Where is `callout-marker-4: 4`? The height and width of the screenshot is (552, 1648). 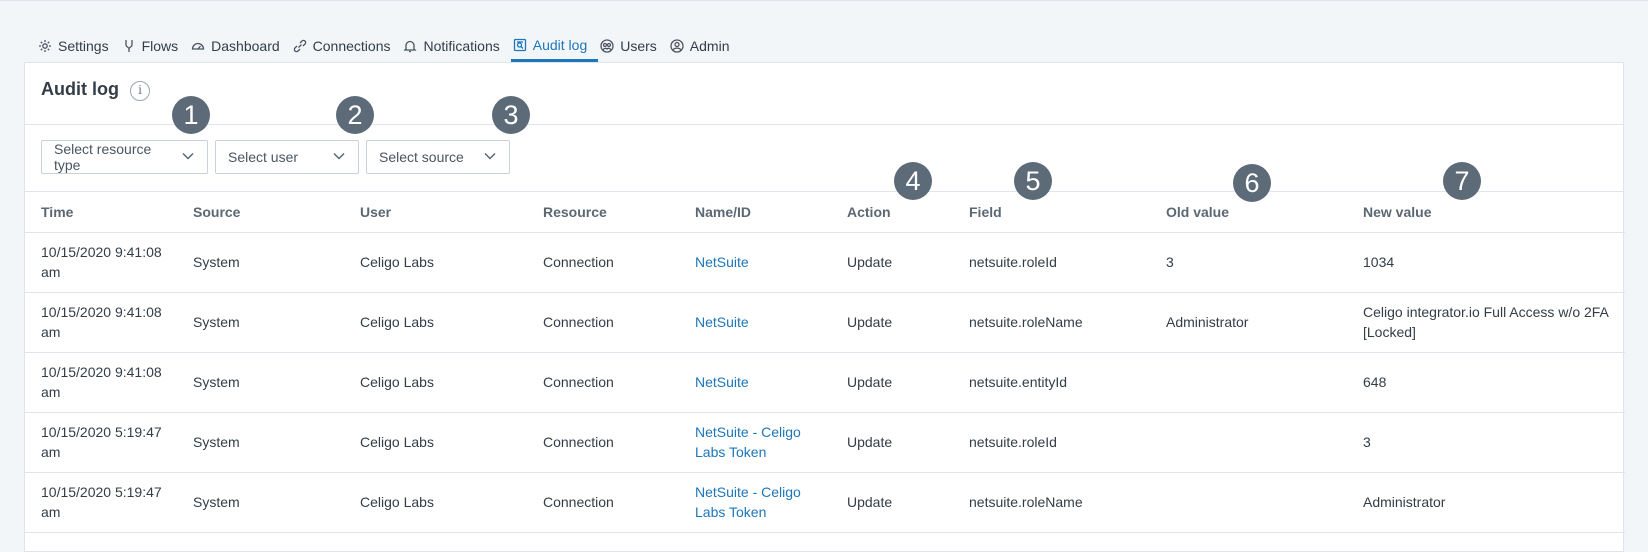 callout-marker-4: 4 is located at coordinates (913, 181).